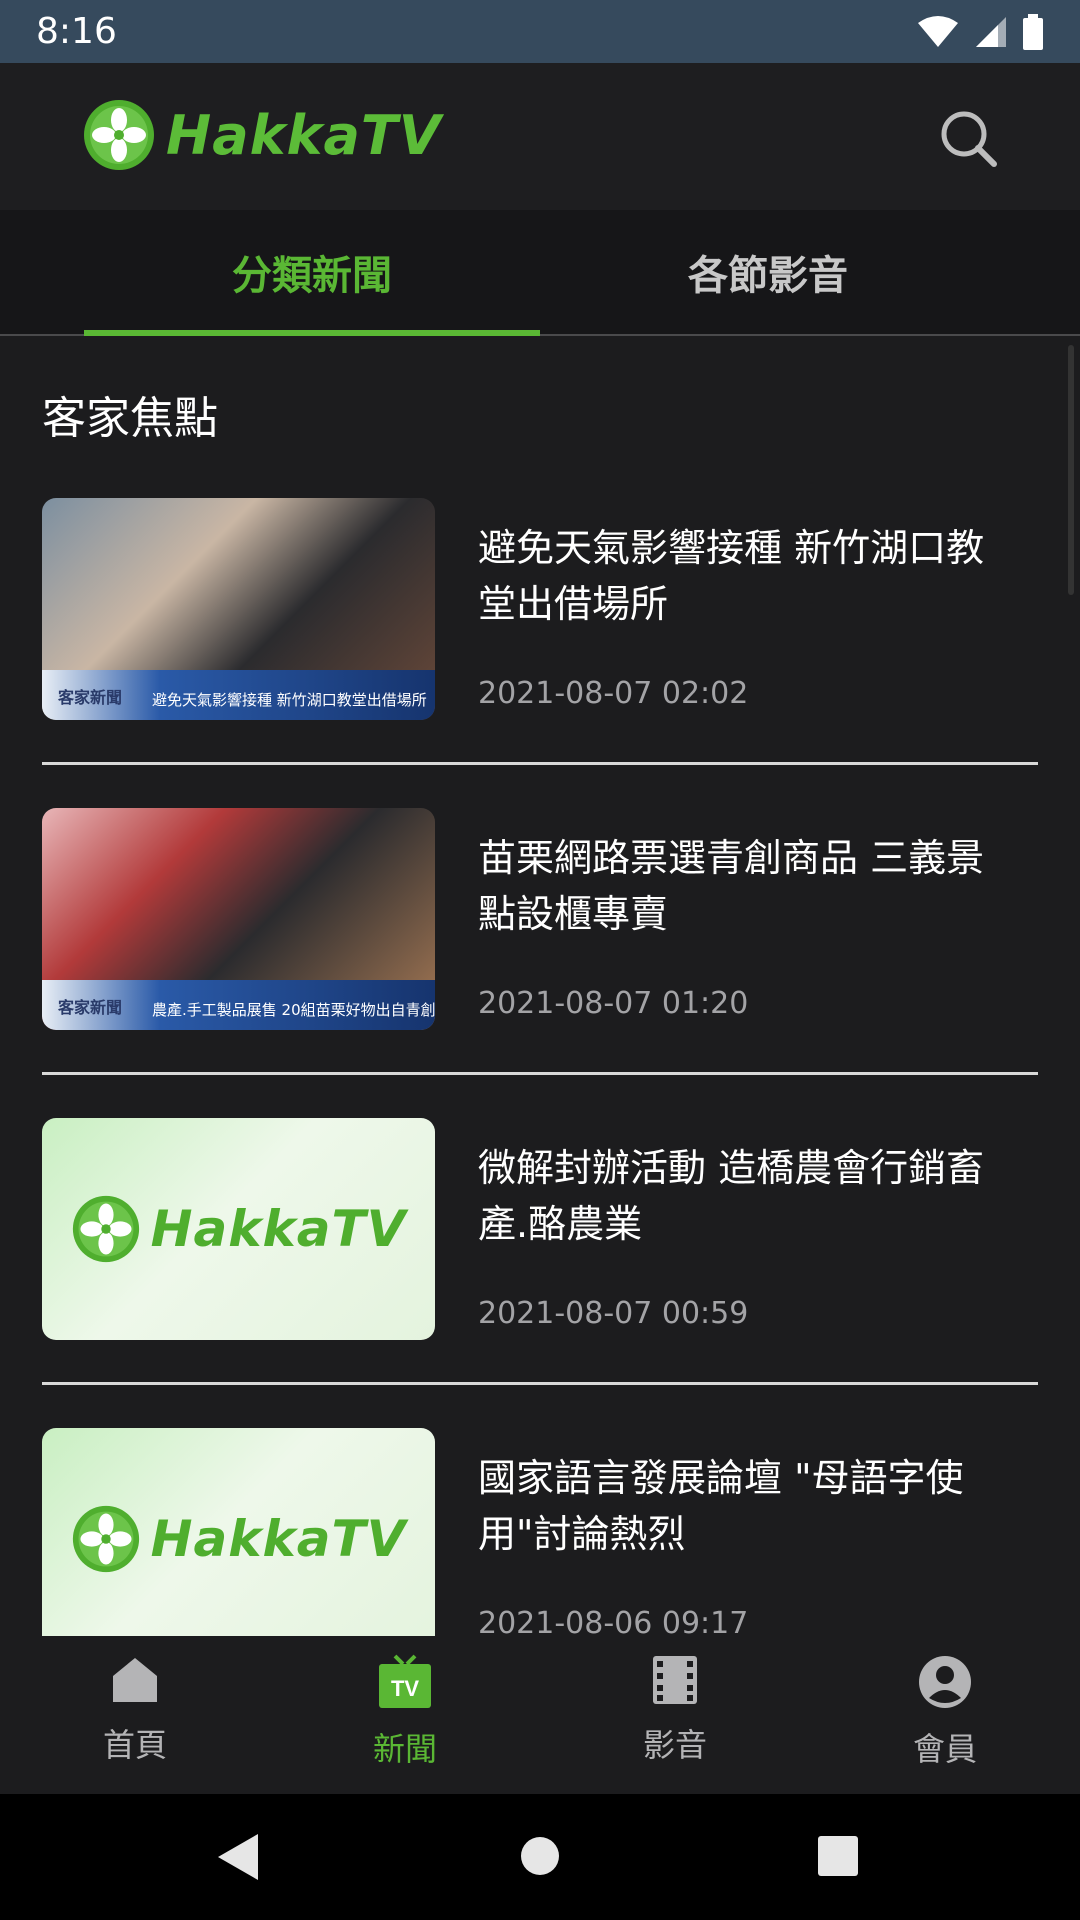  Describe the element at coordinates (404, 1749) in the screenshot. I see `nav-label: 新聞` at that location.